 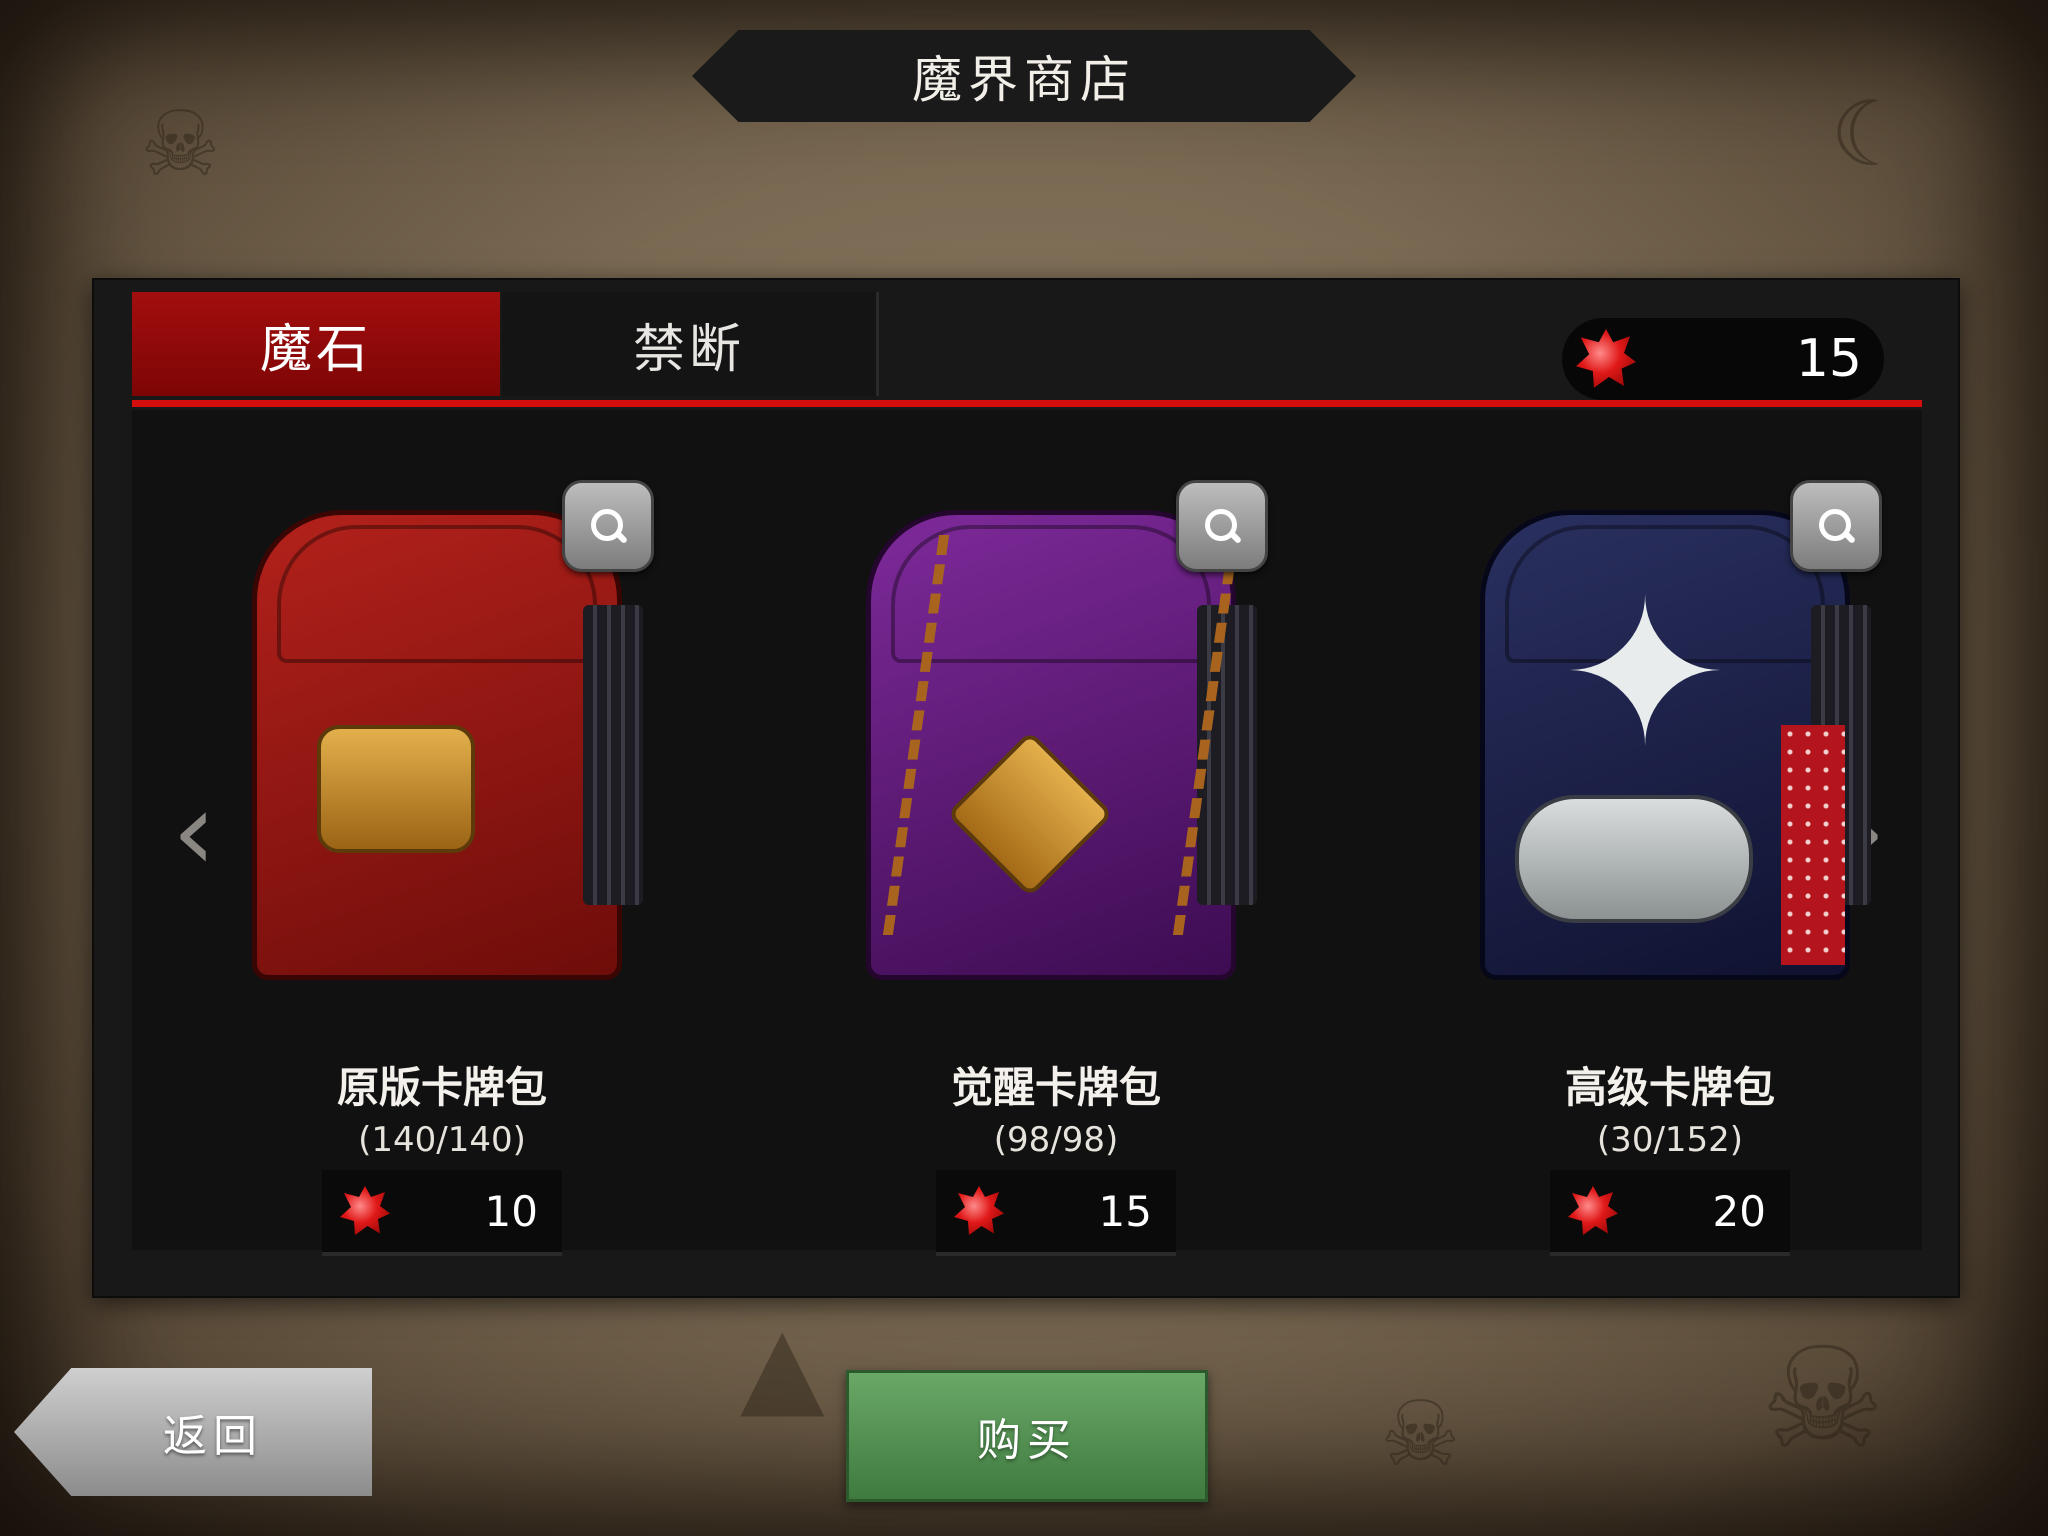 I want to click on price-tag: 15, so click(x=1056, y=1213).